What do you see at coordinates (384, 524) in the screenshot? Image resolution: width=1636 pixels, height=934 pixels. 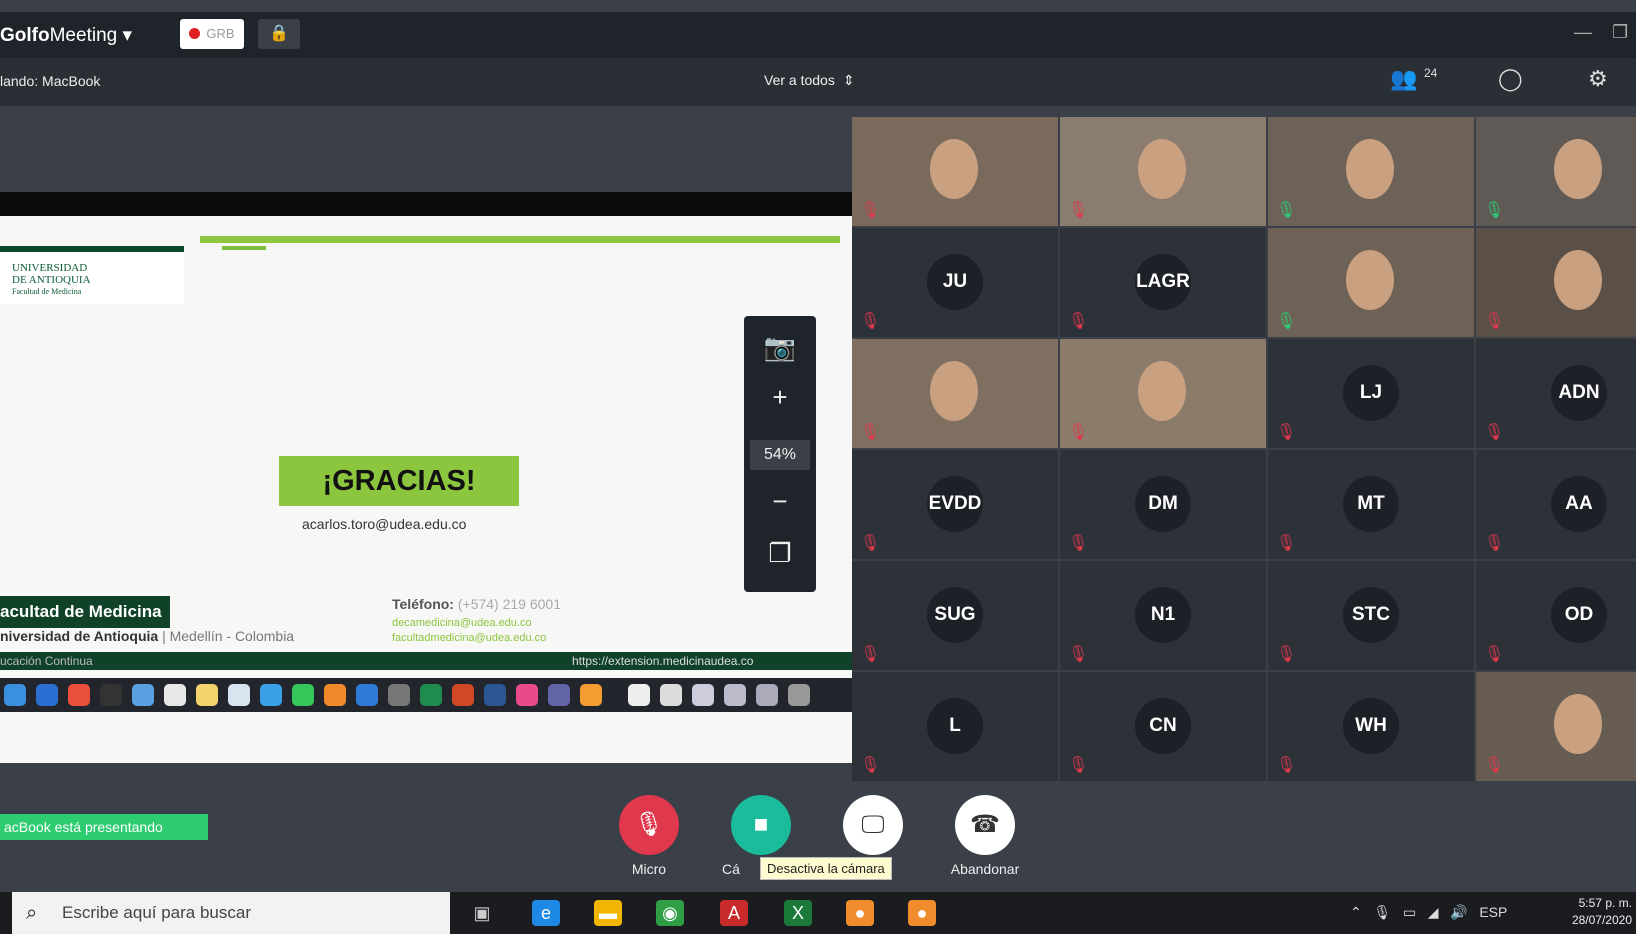 I see `contact-email: acarlos.toro@udea.edu.co` at bounding box center [384, 524].